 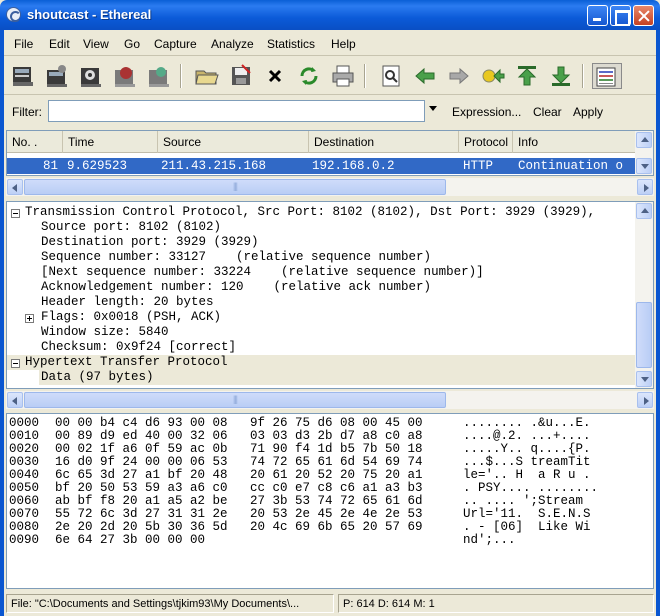 What do you see at coordinates (150, 242) in the screenshot?
I see `tree-item: Destination port: 3929 (3929)` at bounding box center [150, 242].